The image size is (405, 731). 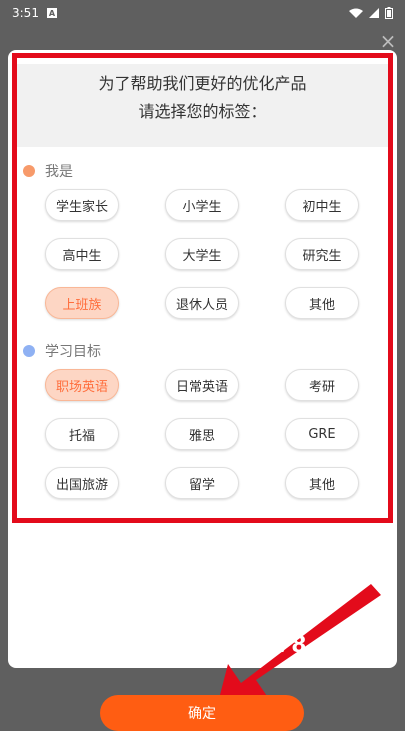 I want to click on tag-chip: 高中生, so click(x=82, y=254).